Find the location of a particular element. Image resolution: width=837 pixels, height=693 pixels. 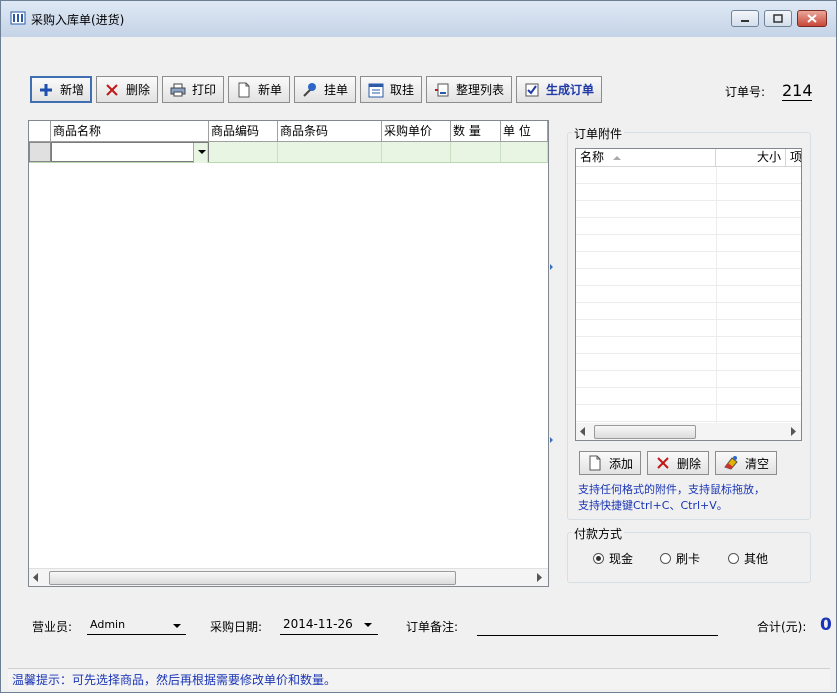

grid-header: 商品名称 商品编码 商品条码 采购单价 数 量 单 位 is located at coordinates (288, 131).